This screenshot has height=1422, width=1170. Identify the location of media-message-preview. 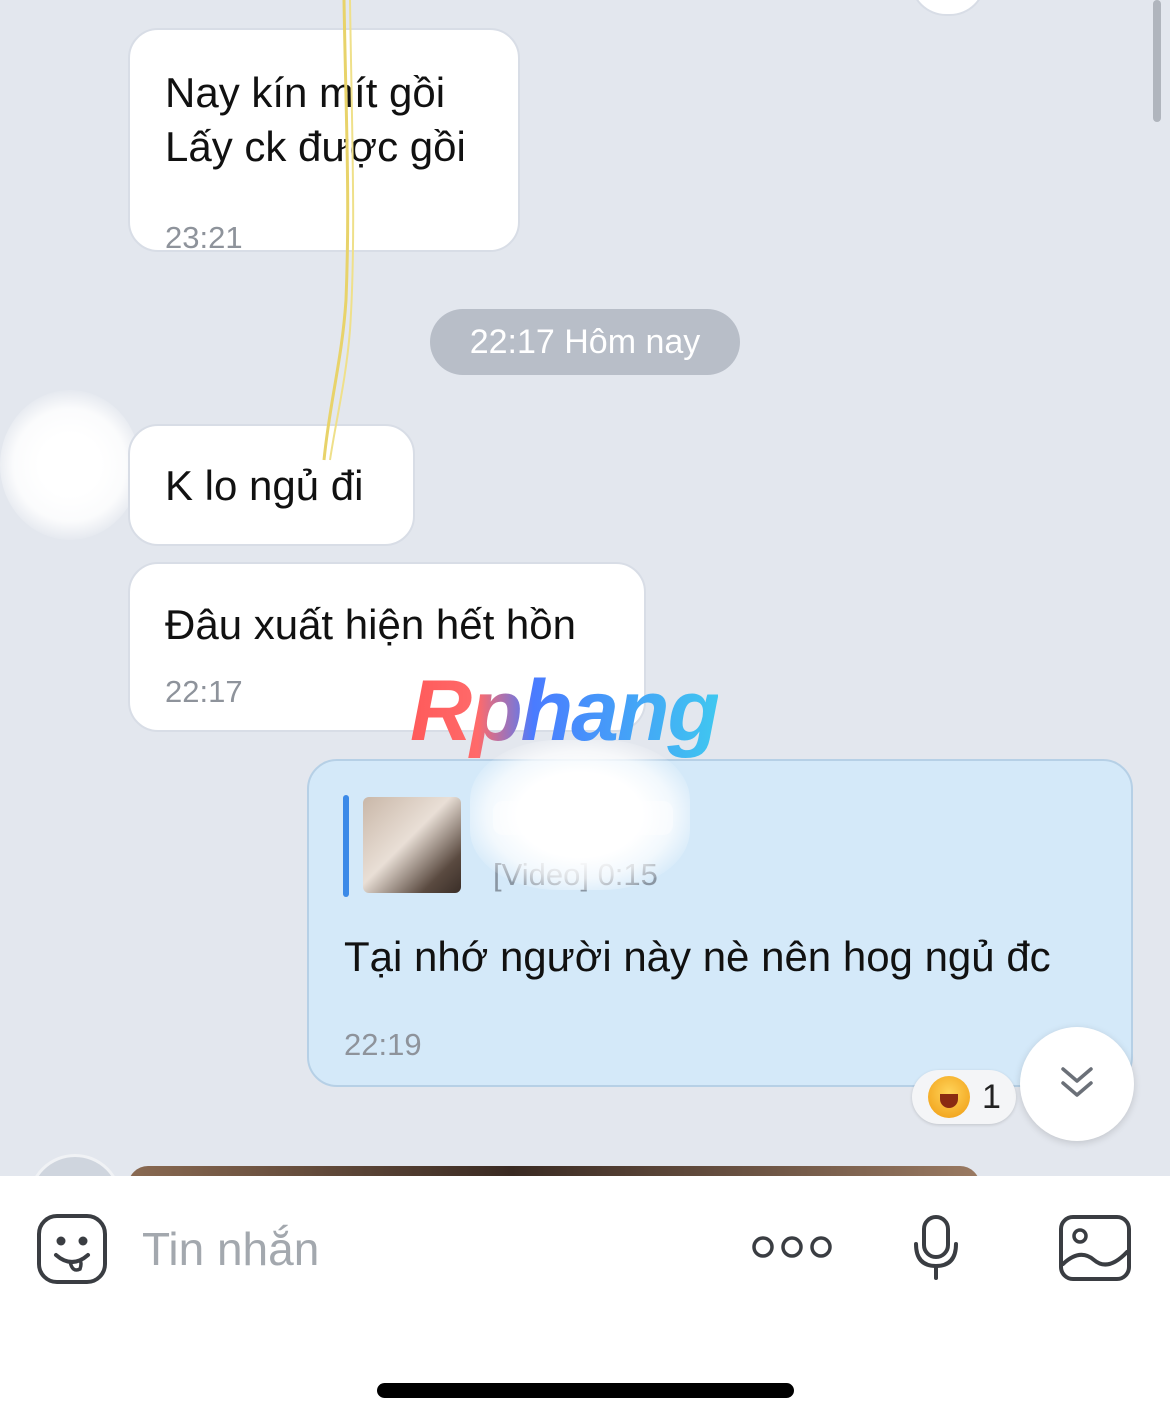
(554, 1171).